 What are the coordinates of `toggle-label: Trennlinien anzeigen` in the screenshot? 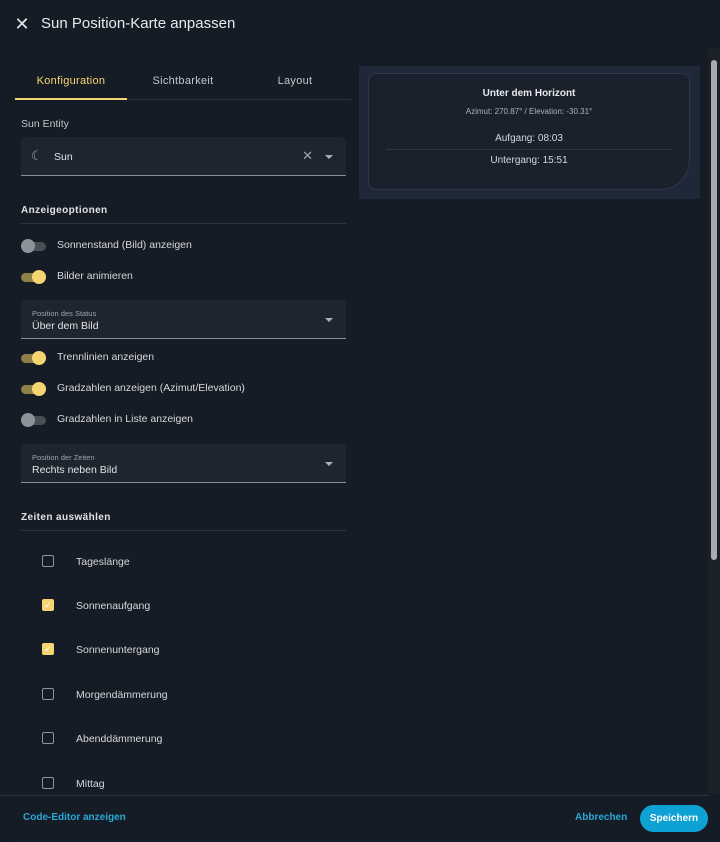 It's located at (106, 357).